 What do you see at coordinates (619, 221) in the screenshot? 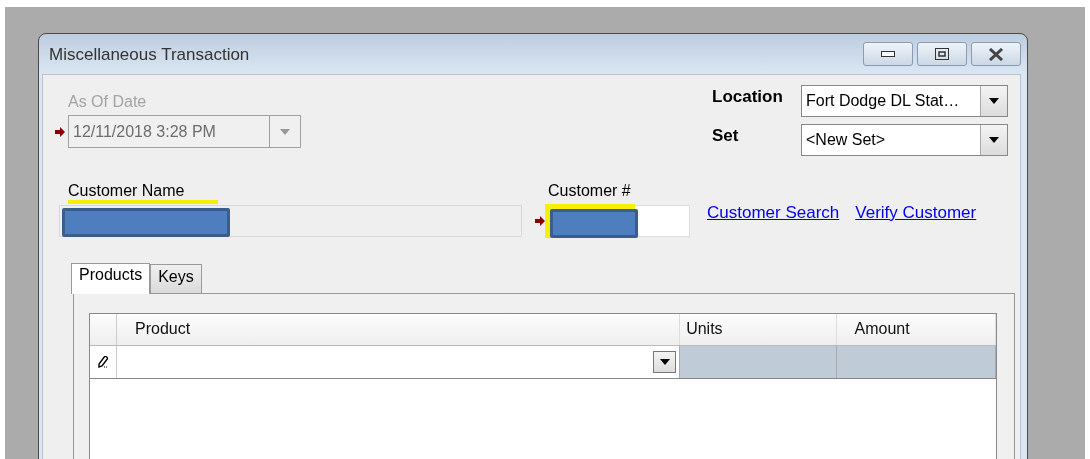
I see `customer-number-field` at bounding box center [619, 221].